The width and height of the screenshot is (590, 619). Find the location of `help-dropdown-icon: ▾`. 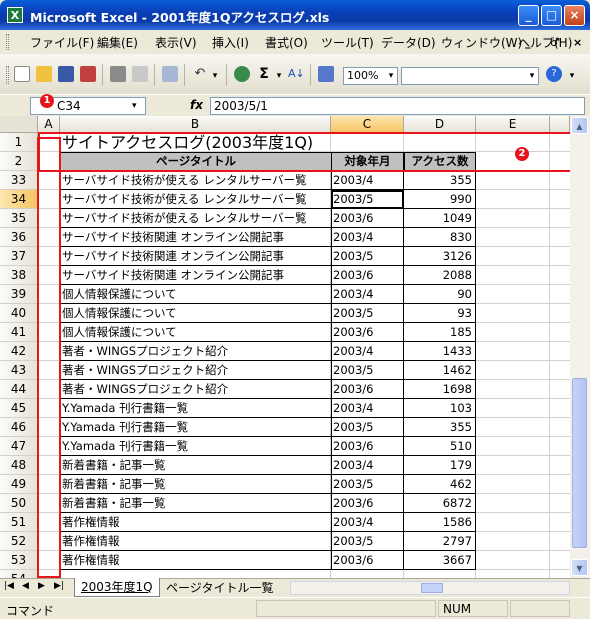

help-dropdown-icon: ▾ is located at coordinates (572, 76).